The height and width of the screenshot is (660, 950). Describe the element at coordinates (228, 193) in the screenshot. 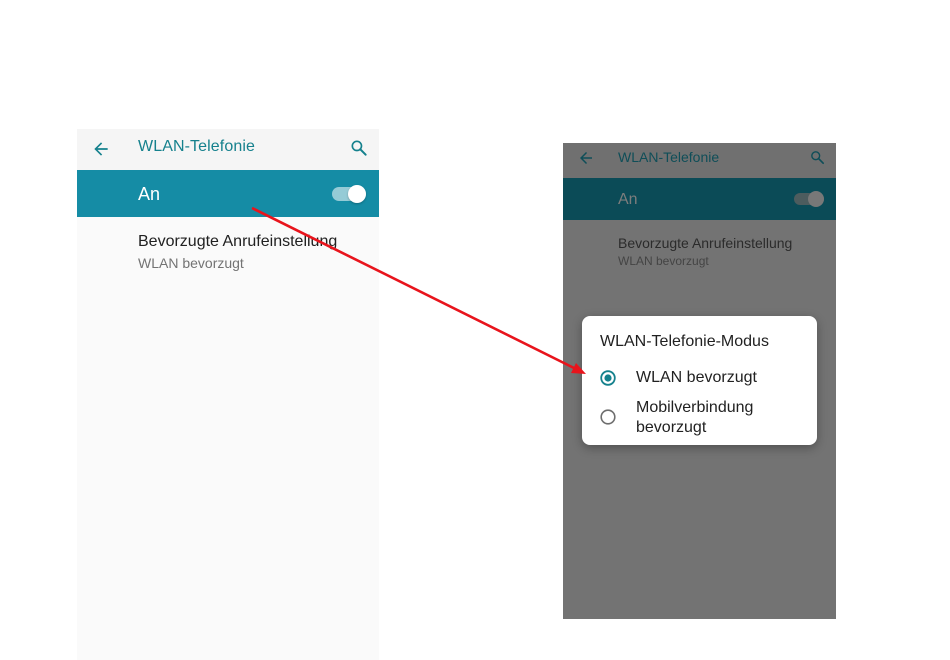

I see `master-switch-bar: An` at that location.